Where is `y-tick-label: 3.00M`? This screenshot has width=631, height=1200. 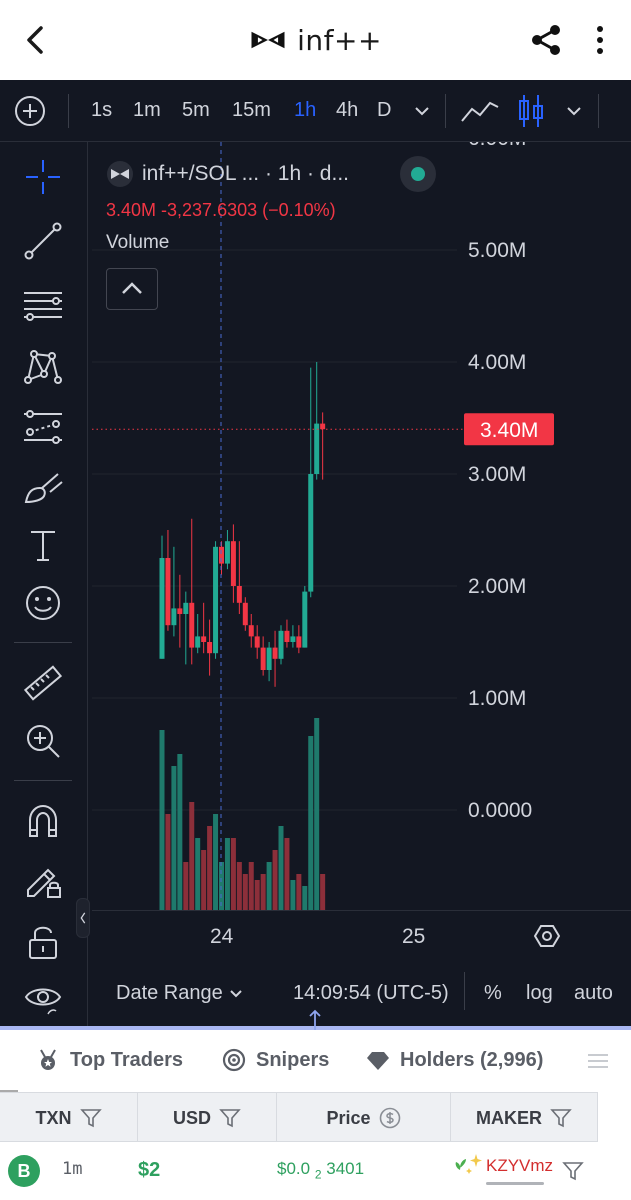
y-tick-label: 3.00M is located at coordinates (497, 474).